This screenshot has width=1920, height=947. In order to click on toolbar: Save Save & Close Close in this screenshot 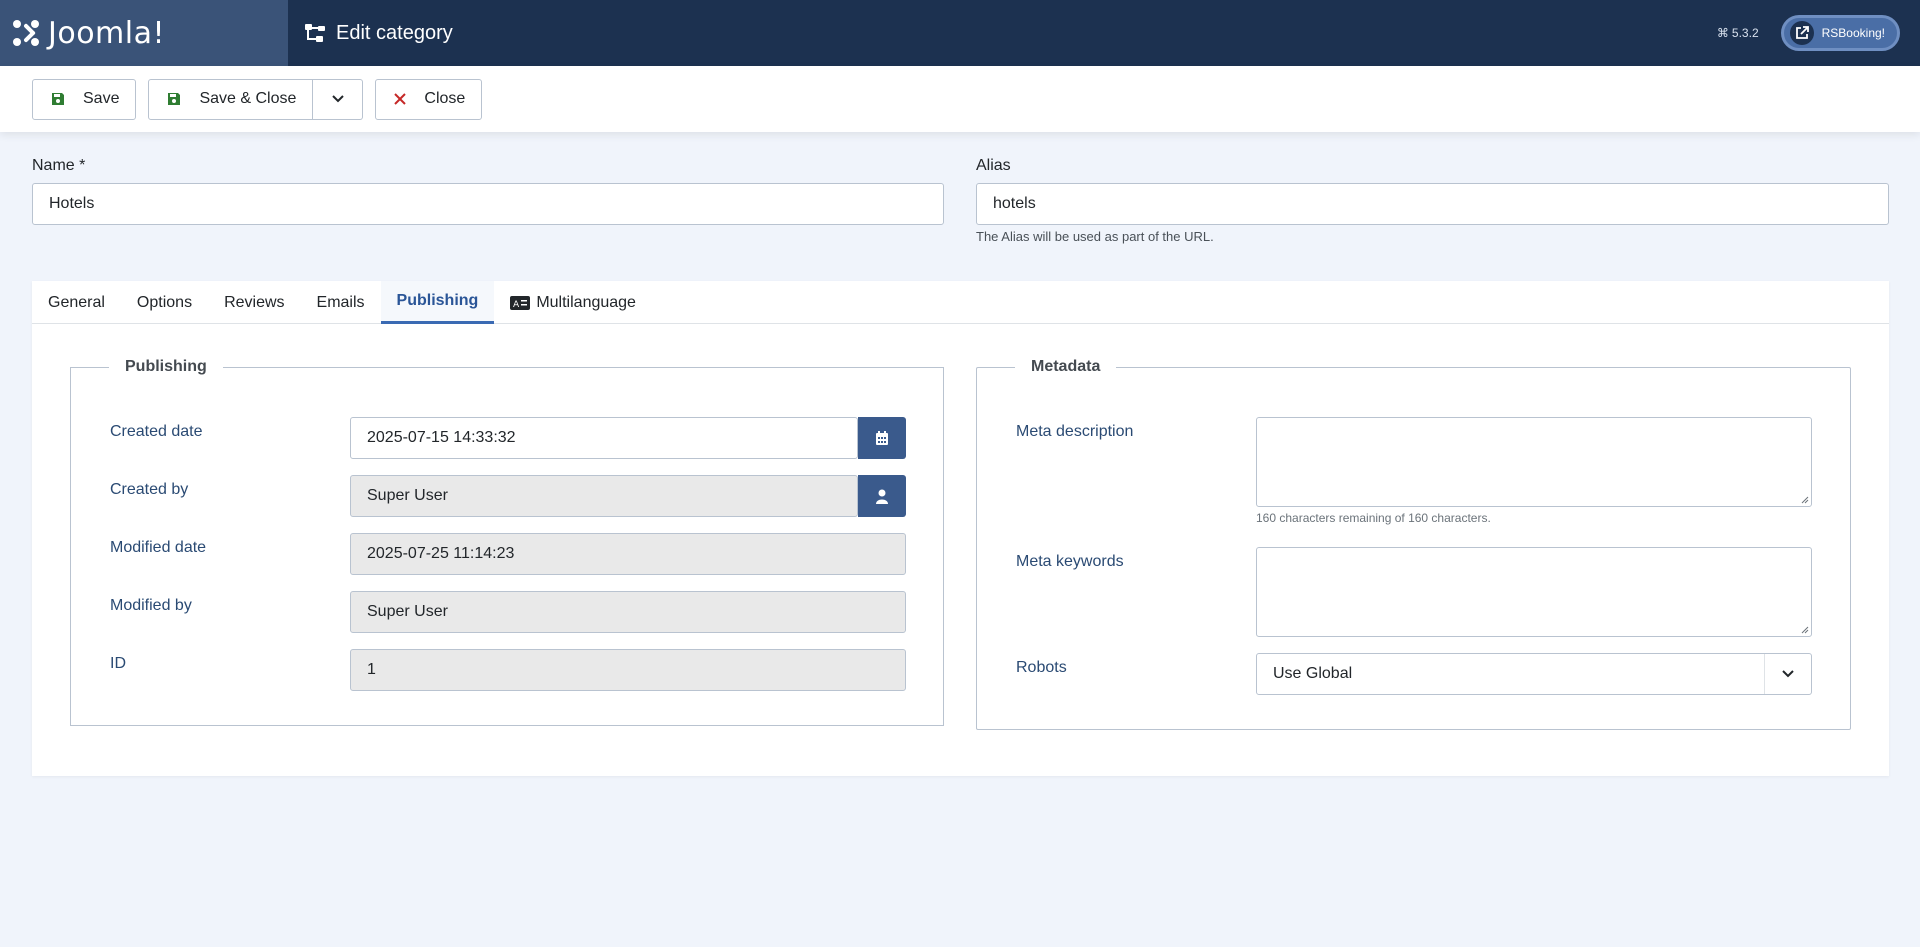, I will do `click(960, 99)`.